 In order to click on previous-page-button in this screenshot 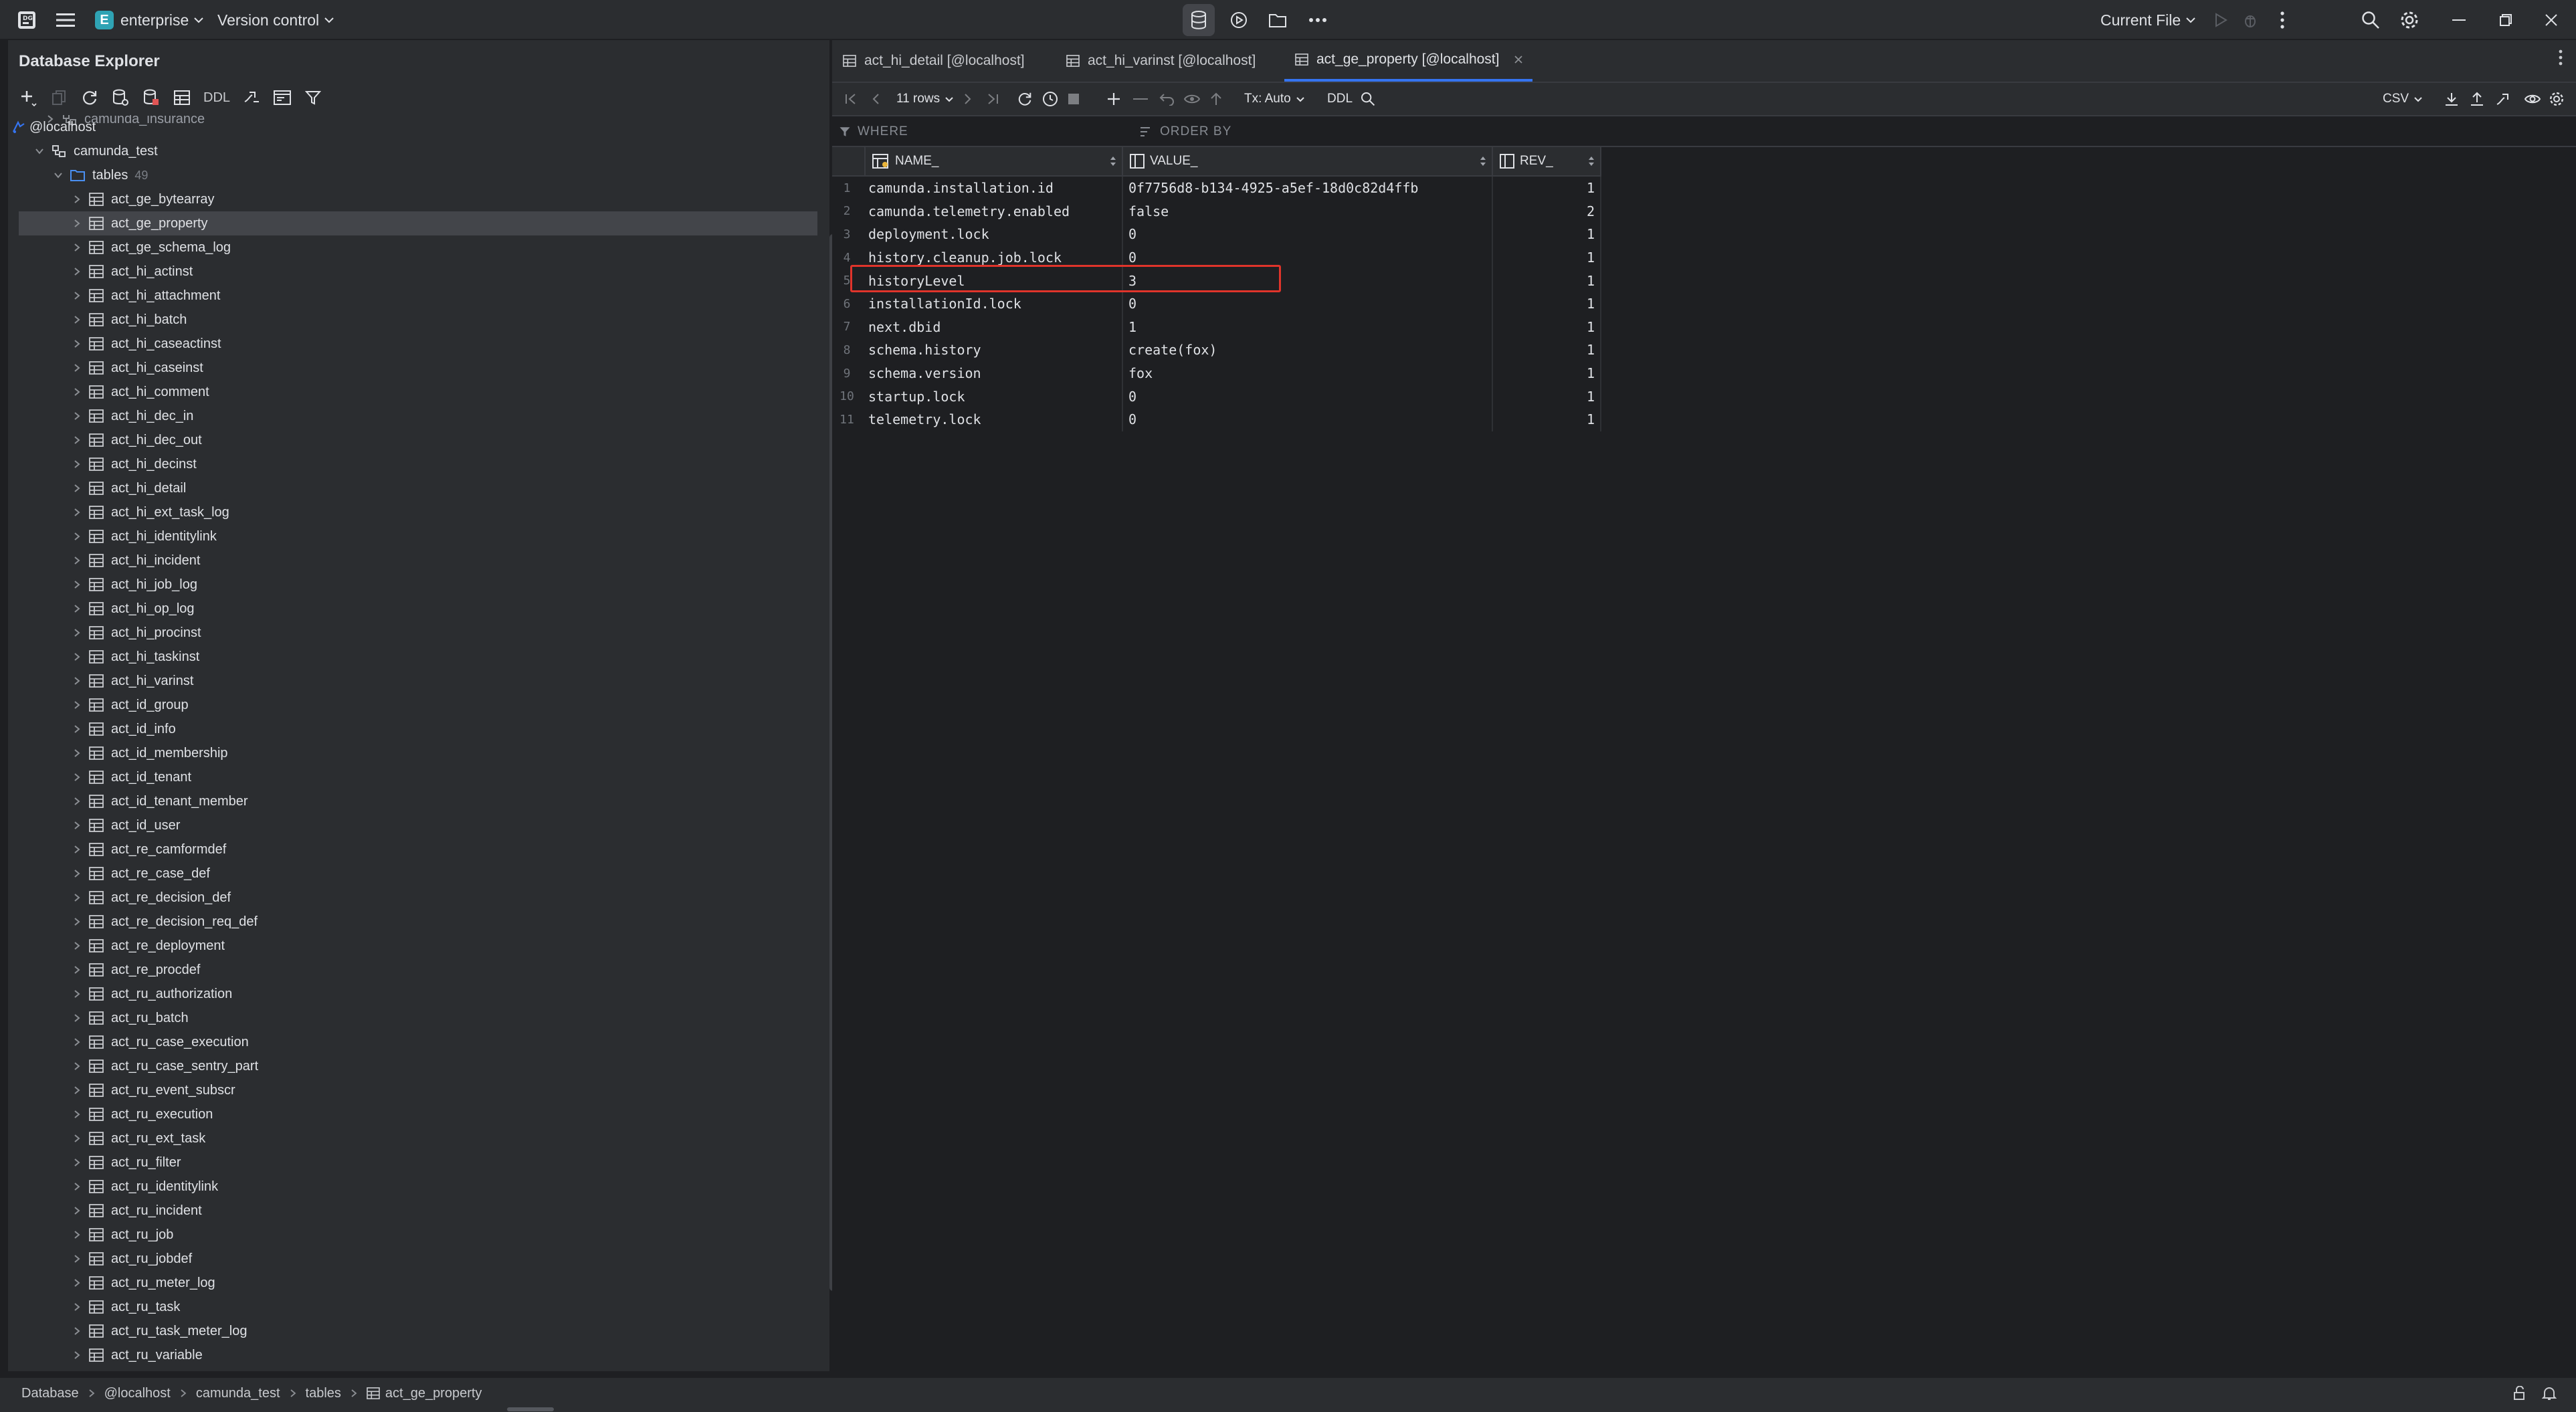, I will do `click(875, 99)`.